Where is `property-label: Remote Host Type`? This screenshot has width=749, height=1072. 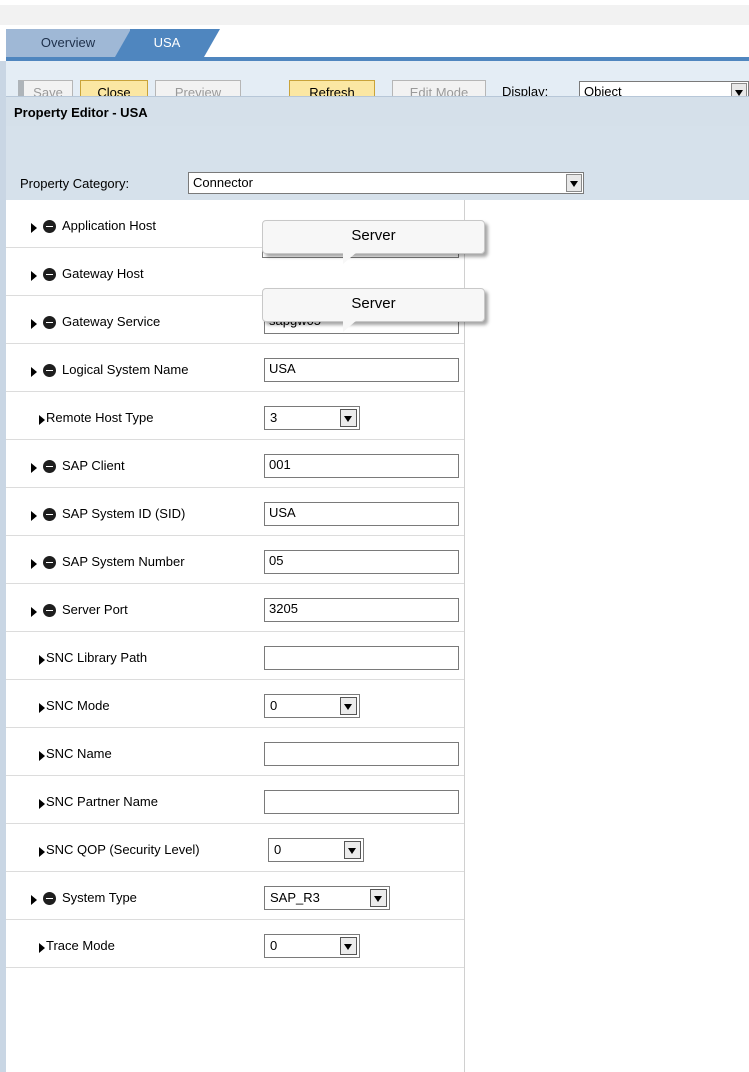 property-label: Remote Host Type is located at coordinates (100, 417).